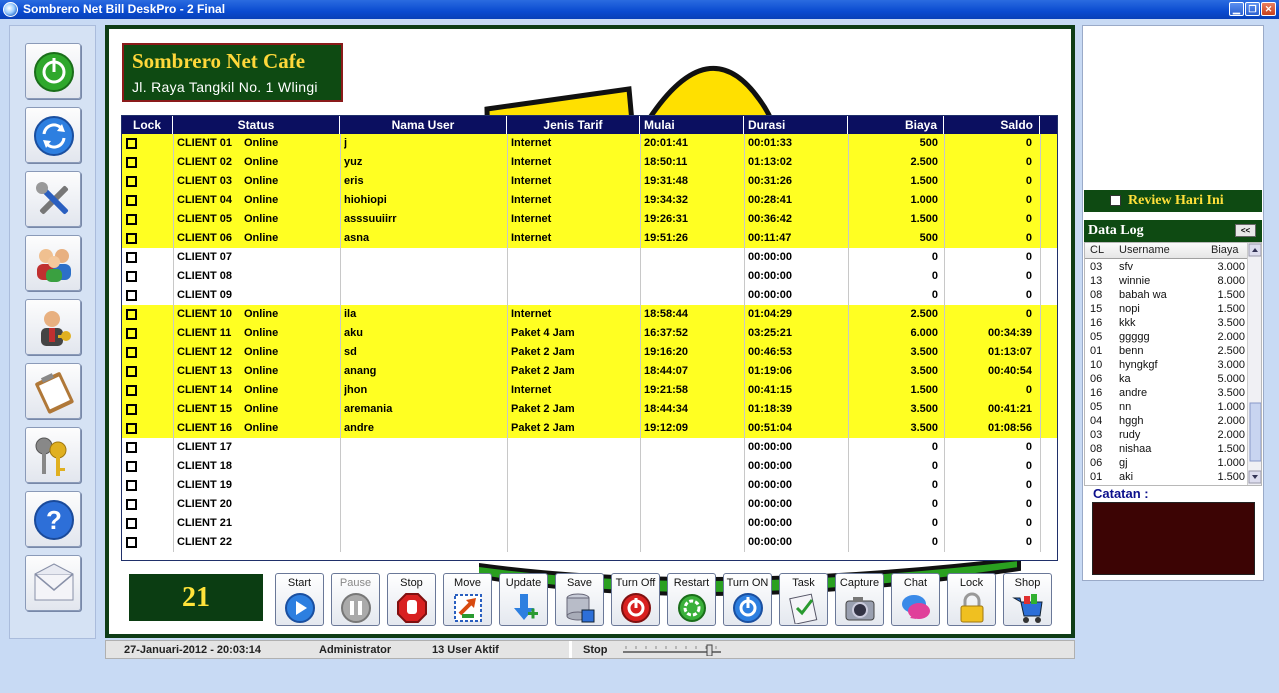 The height and width of the screenshot is (693, 1279). Describe the element at coordinates (589, 276) in the screenshot. I see `table-row: CLIENT 08 00:00:00 0 0` at that location.